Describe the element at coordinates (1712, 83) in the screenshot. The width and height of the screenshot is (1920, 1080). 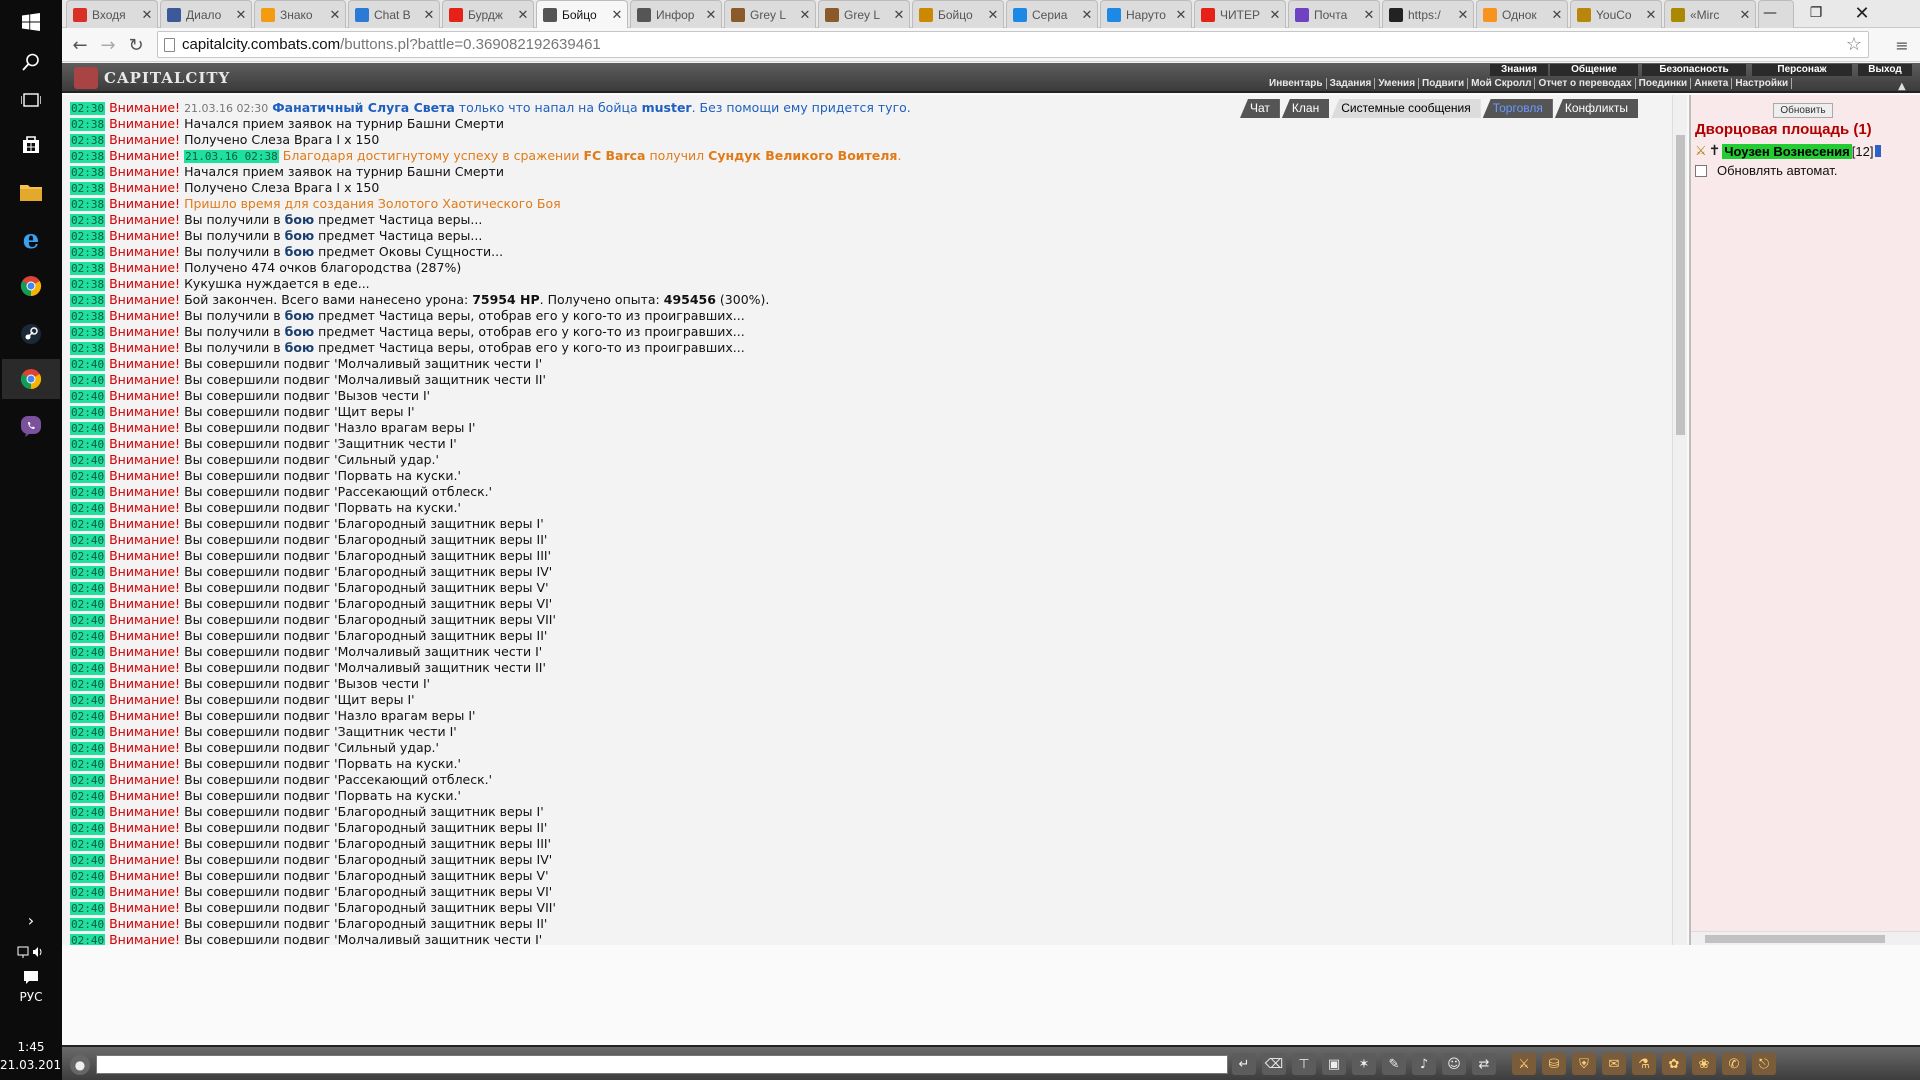
I see `submenu-item: Анкета` at that location.